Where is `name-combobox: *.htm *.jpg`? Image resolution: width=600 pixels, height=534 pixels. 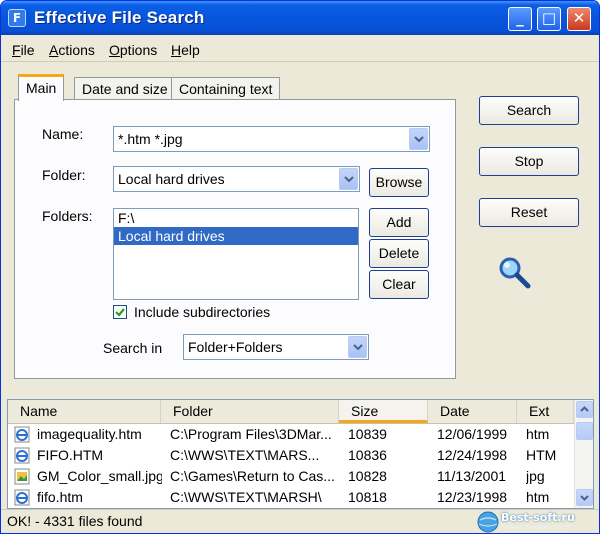 name-combobox: *.htm *.jpg is located at coordinates (271, 139).